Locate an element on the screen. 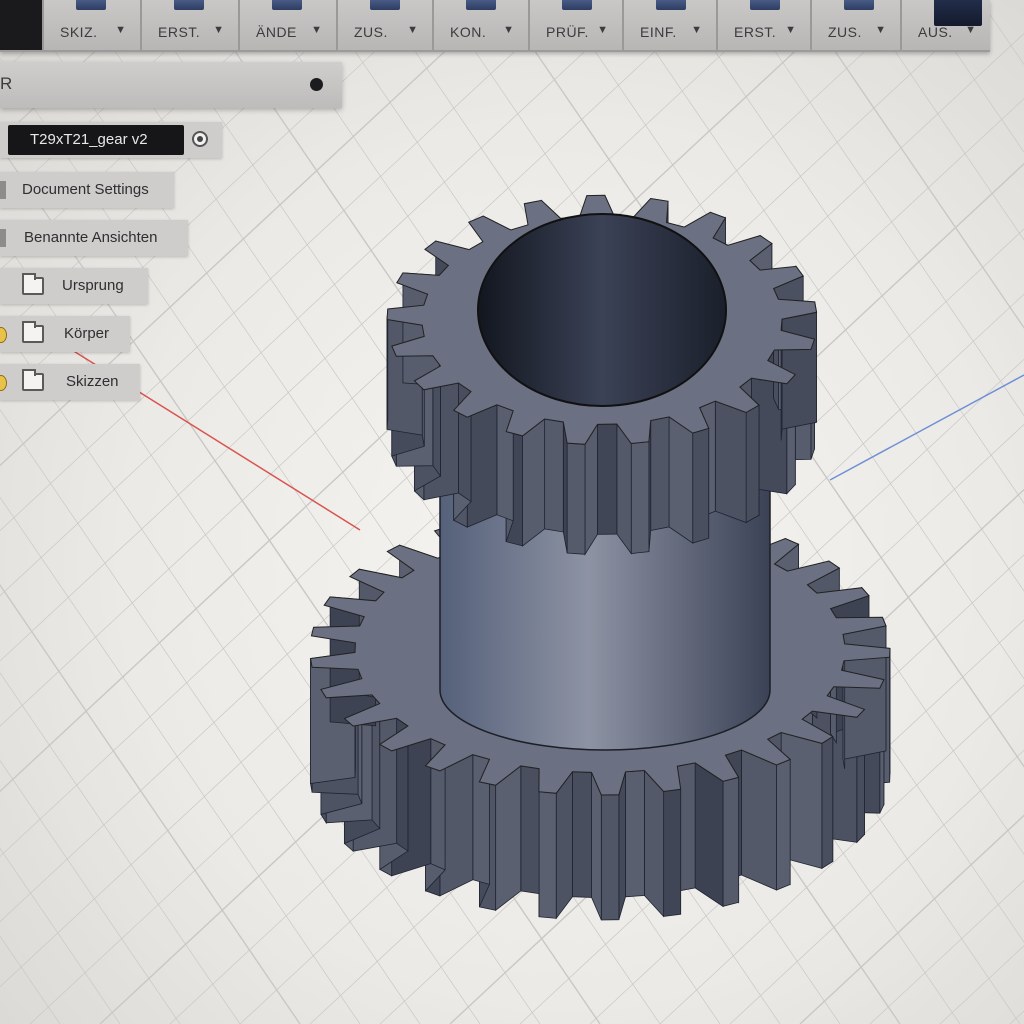 Image resolution: width=1024 pixels, height=1024 pixels. browser-item-document-settings: Document Settings is located at coordinates (87, 190).